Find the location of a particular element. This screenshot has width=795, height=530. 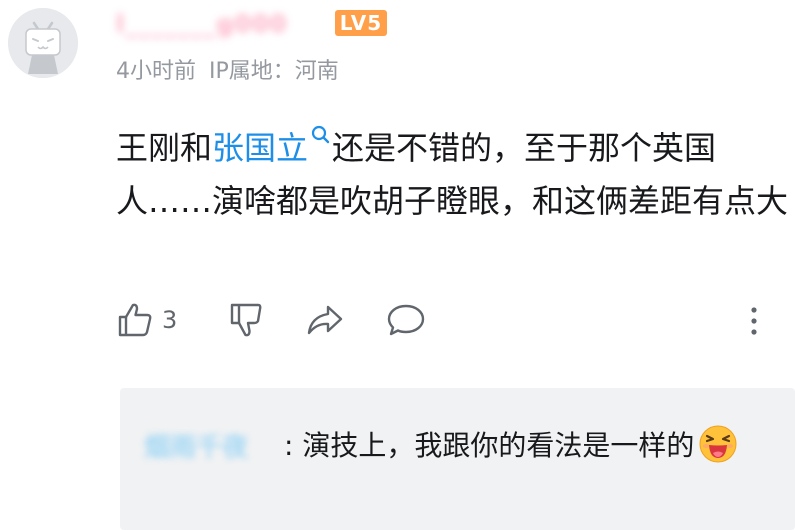

comment-meta: 4小时前 IP属地：河南 is located at coordinates (227, 69).